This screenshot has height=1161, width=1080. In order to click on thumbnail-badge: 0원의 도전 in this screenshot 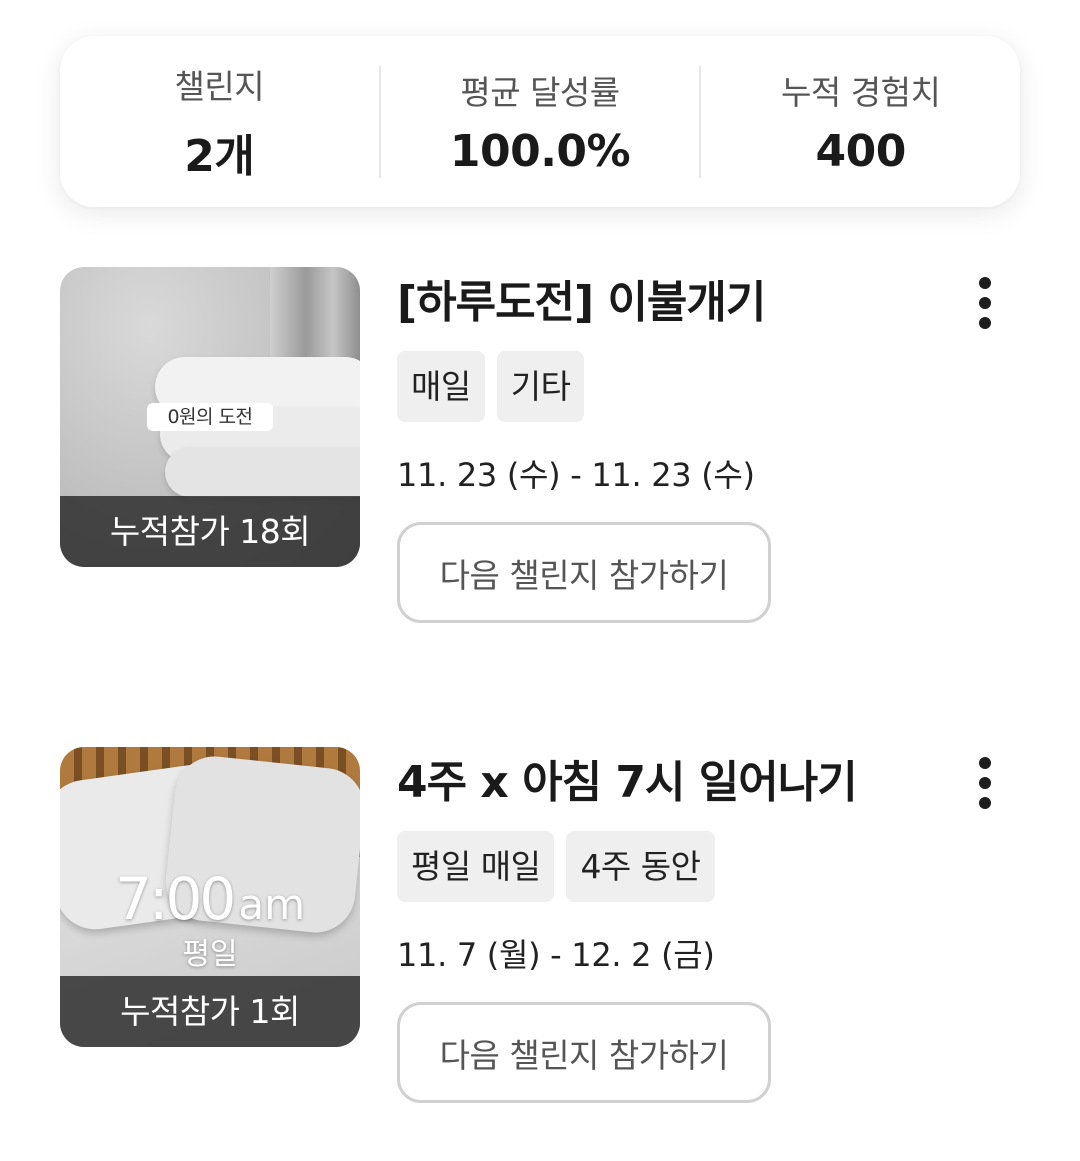, I will do `click(210, 417)`.